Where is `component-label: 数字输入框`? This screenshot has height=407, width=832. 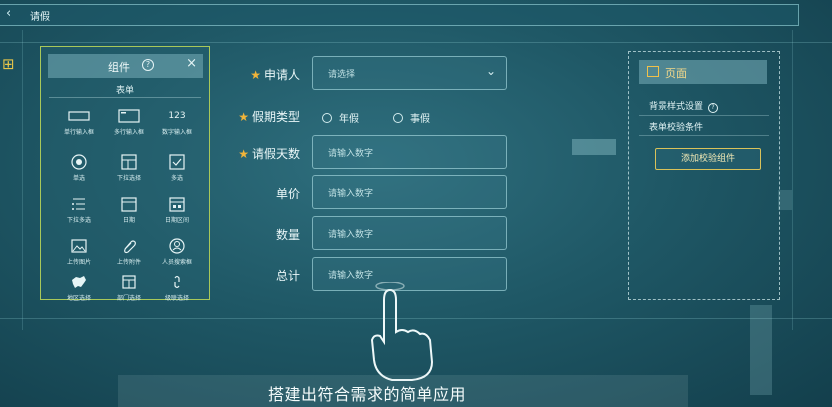 component-label: 数字输入框 is located at coordinates (176, 132).